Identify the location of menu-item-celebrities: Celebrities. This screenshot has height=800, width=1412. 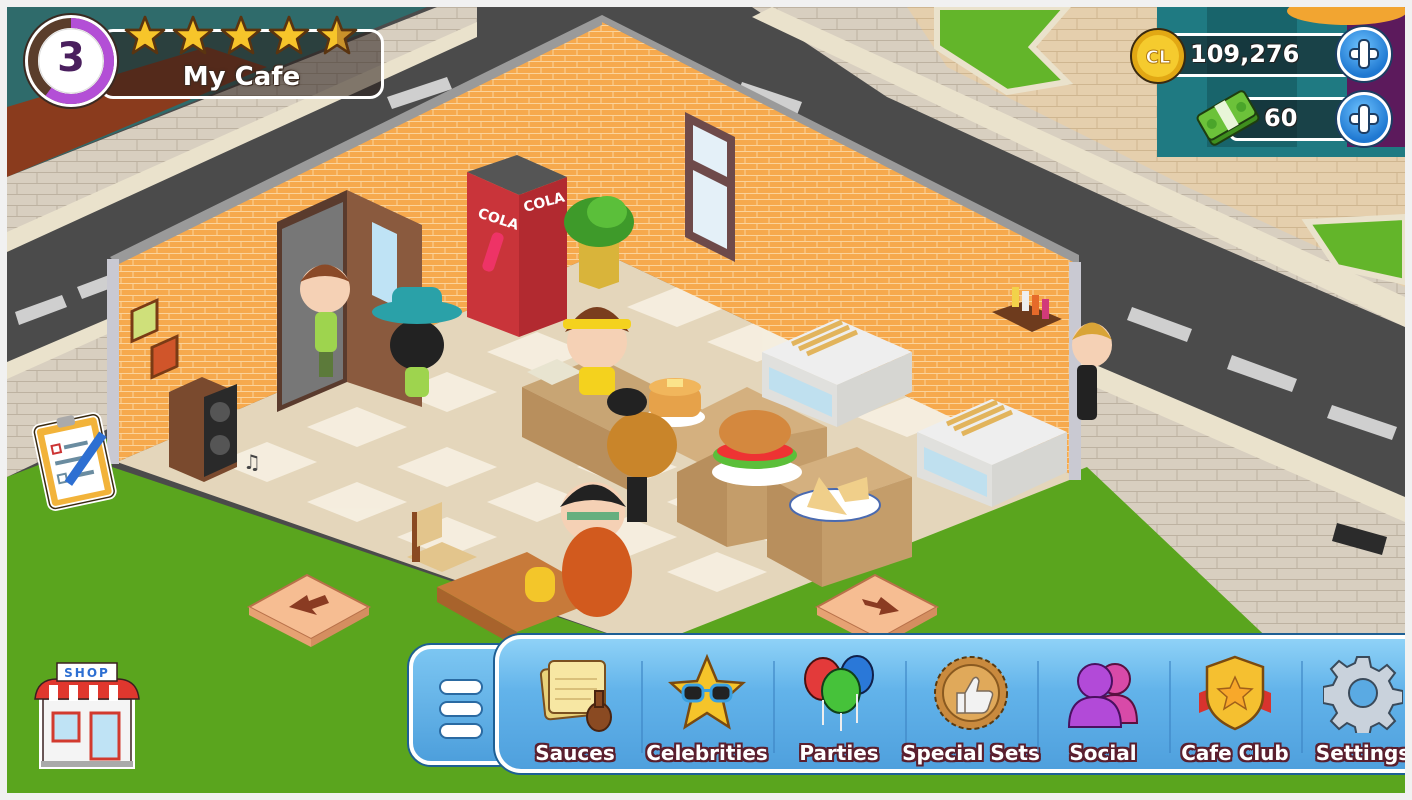
(707, 704).